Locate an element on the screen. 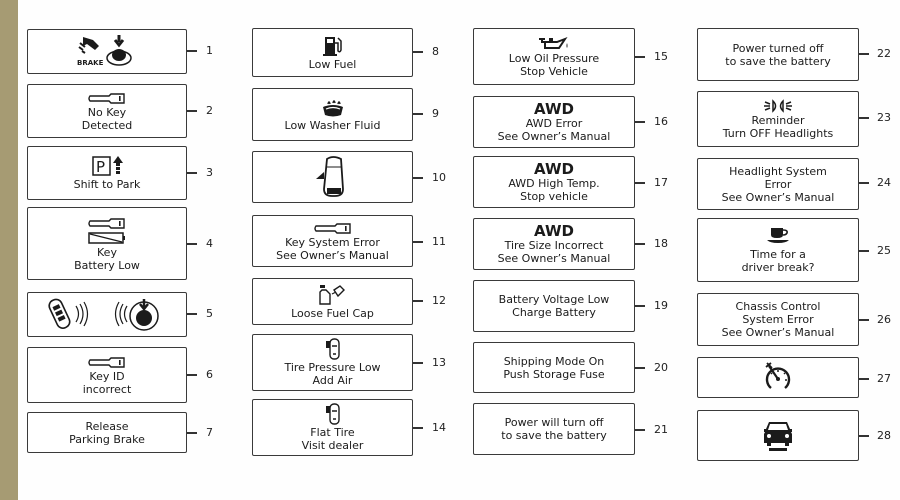  message-line: Shipping Mode On is located at coordinates (554, 361).